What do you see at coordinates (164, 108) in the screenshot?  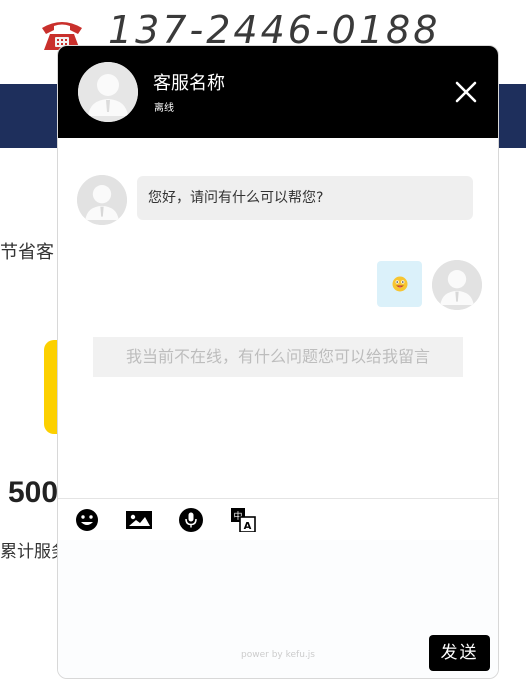 I see `agent-status: 离线` at bounding box center [164, 108].